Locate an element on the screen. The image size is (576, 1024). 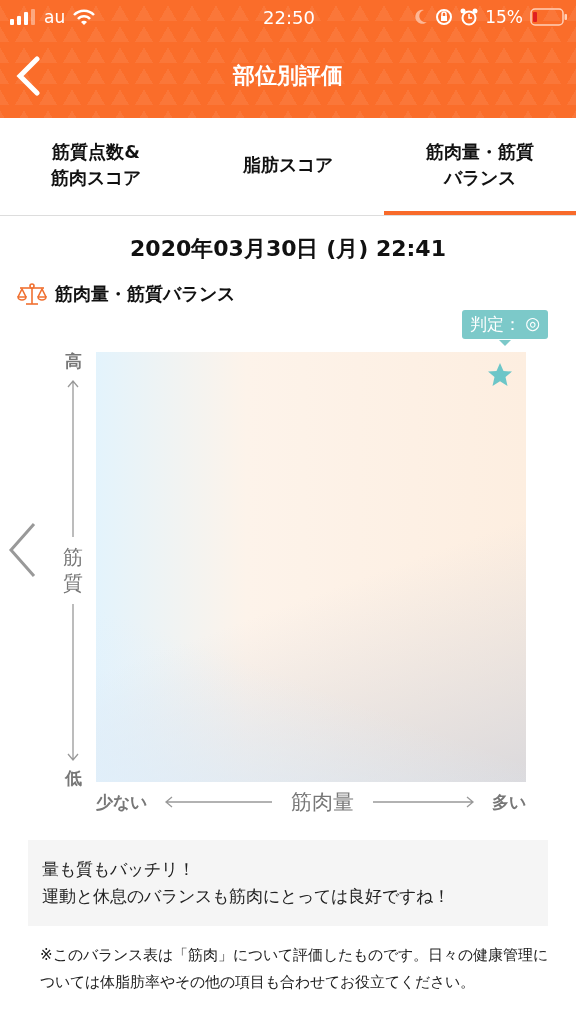
wifi-icon is located at coordinates (84, 17).